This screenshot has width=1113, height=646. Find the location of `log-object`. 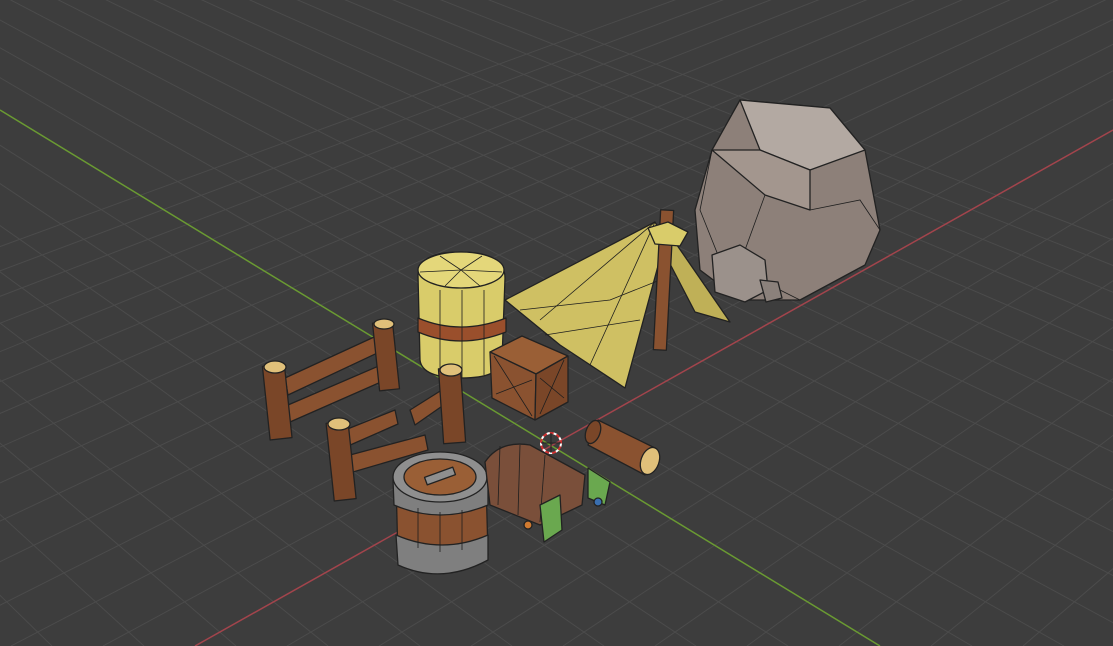

log-object is located at coordinates (622, 447).